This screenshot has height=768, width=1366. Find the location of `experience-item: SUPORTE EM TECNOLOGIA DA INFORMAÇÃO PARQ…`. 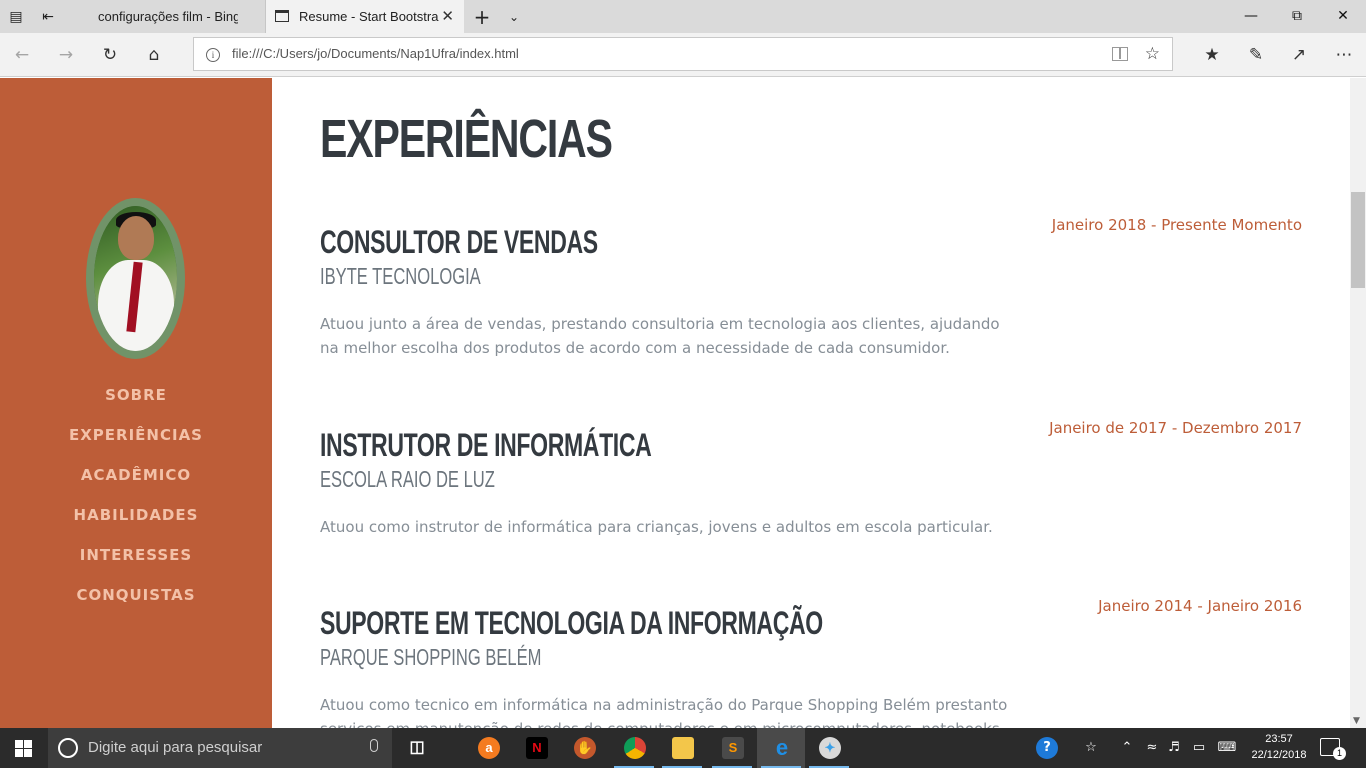

experience-item: SUPORTE EM TECNOLOGIA DA INFORMAÇÃO PARQ… is located at coordinates (811, 662).